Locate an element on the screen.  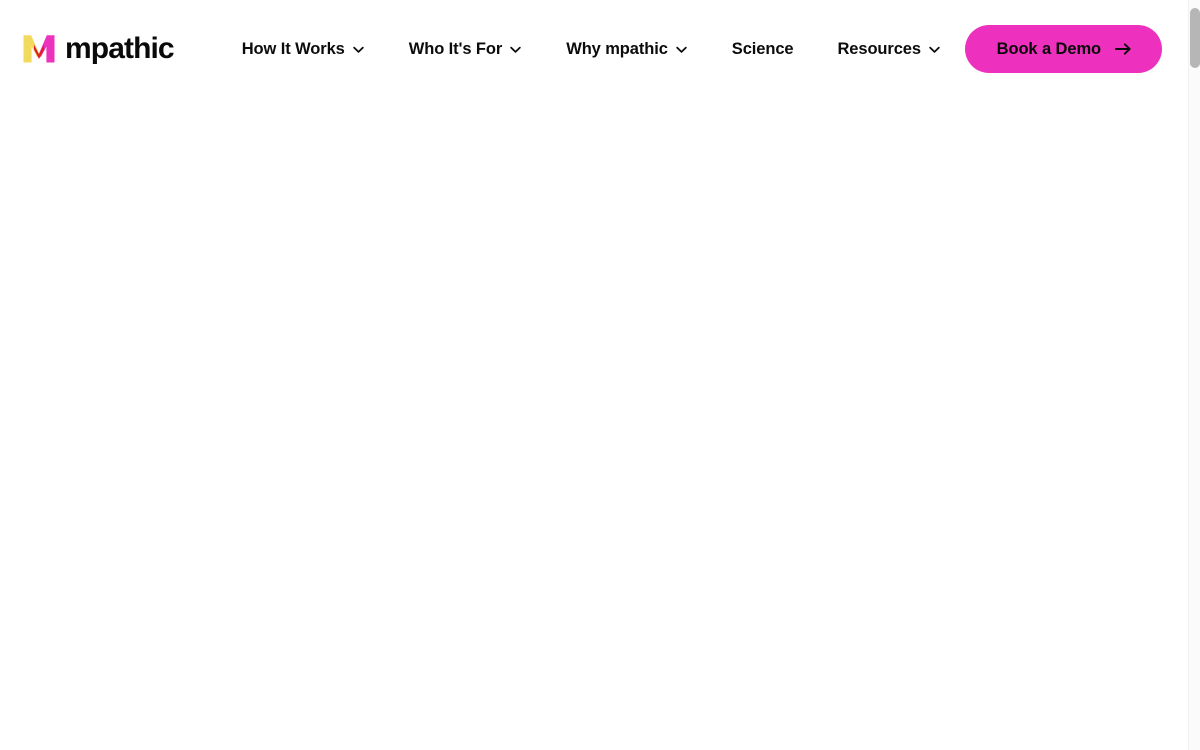
header-cta-container: Book a Demo is located at coordinates (1065, 49).